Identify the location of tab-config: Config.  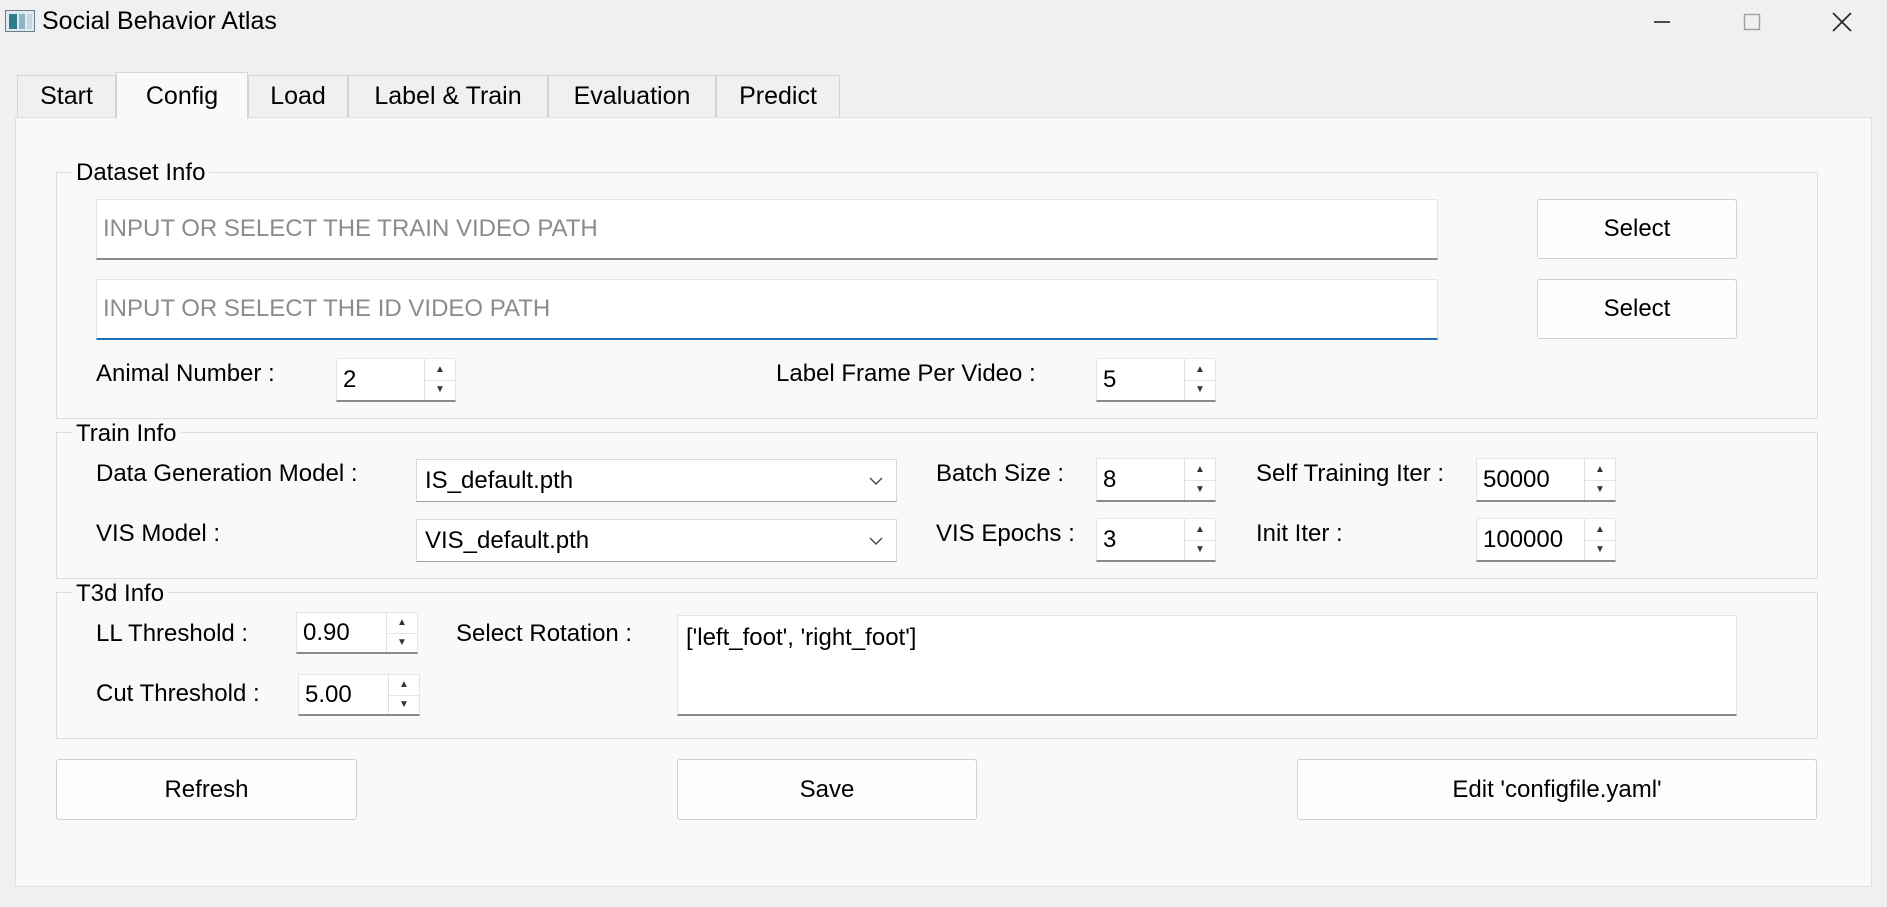
(182, 95).